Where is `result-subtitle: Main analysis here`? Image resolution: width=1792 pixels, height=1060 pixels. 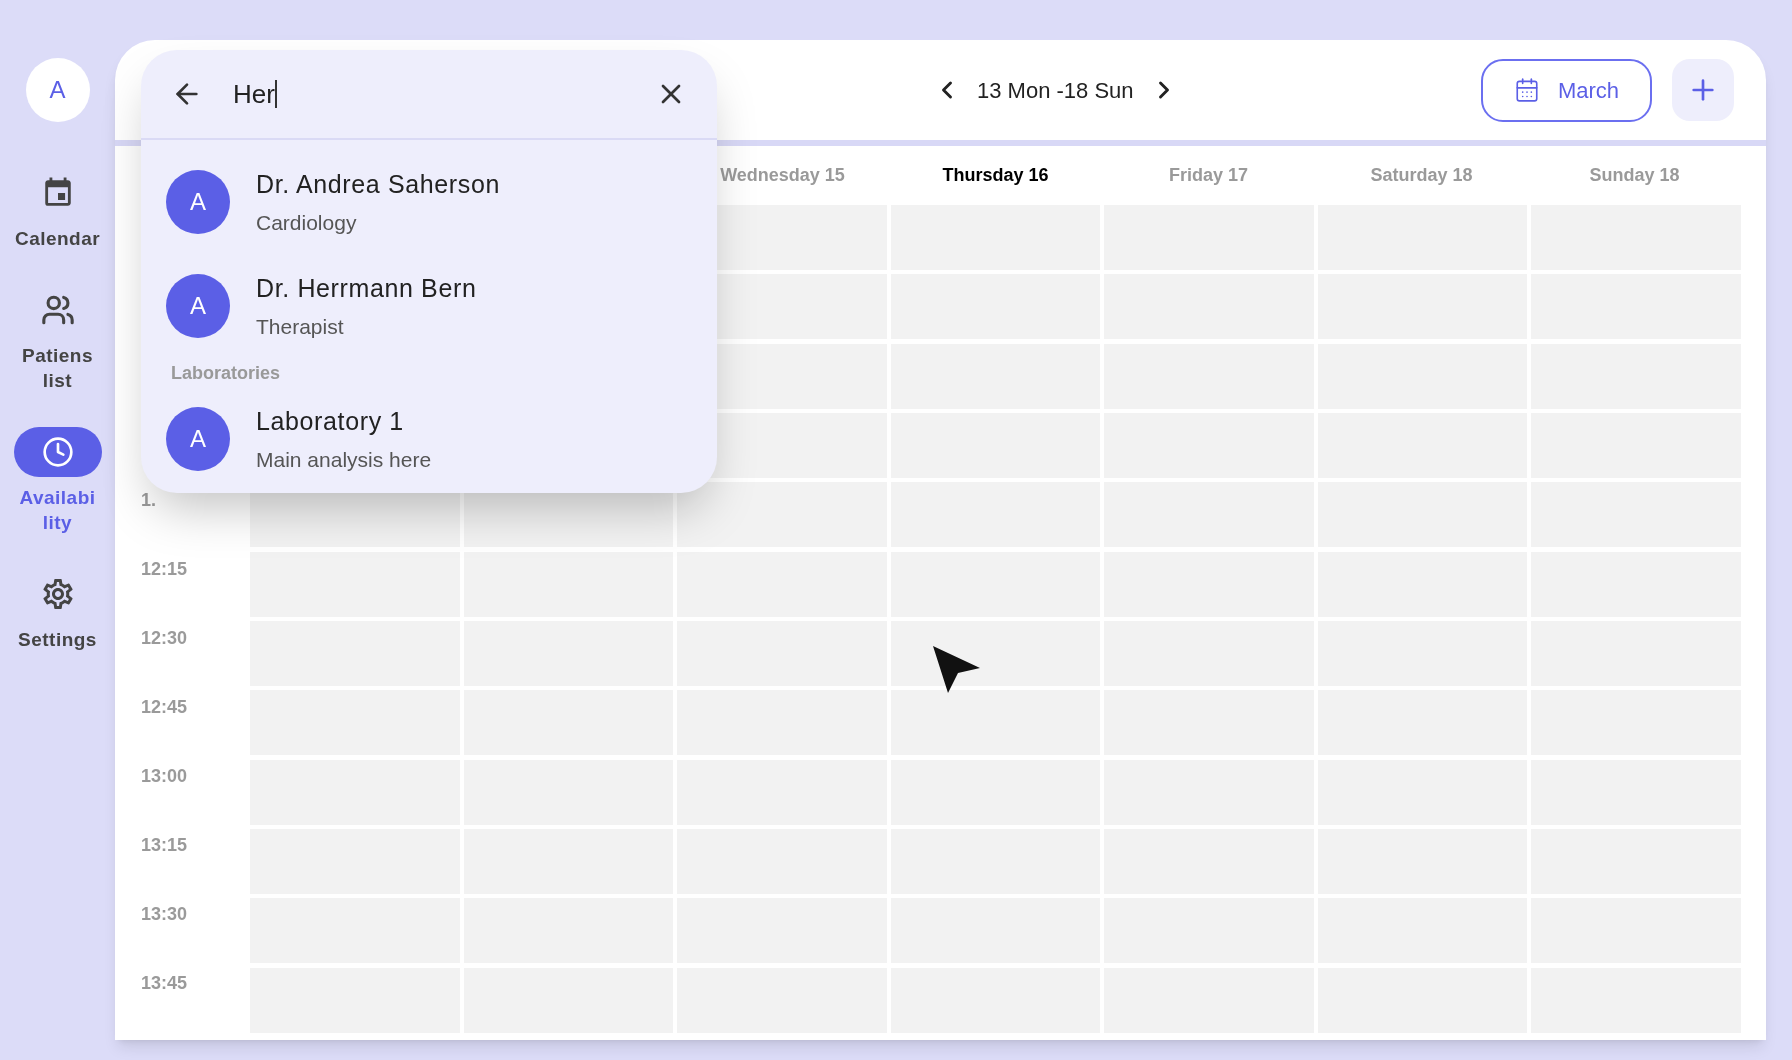 result-subtitle: Main analysis here is located at coordinates (344, 460).